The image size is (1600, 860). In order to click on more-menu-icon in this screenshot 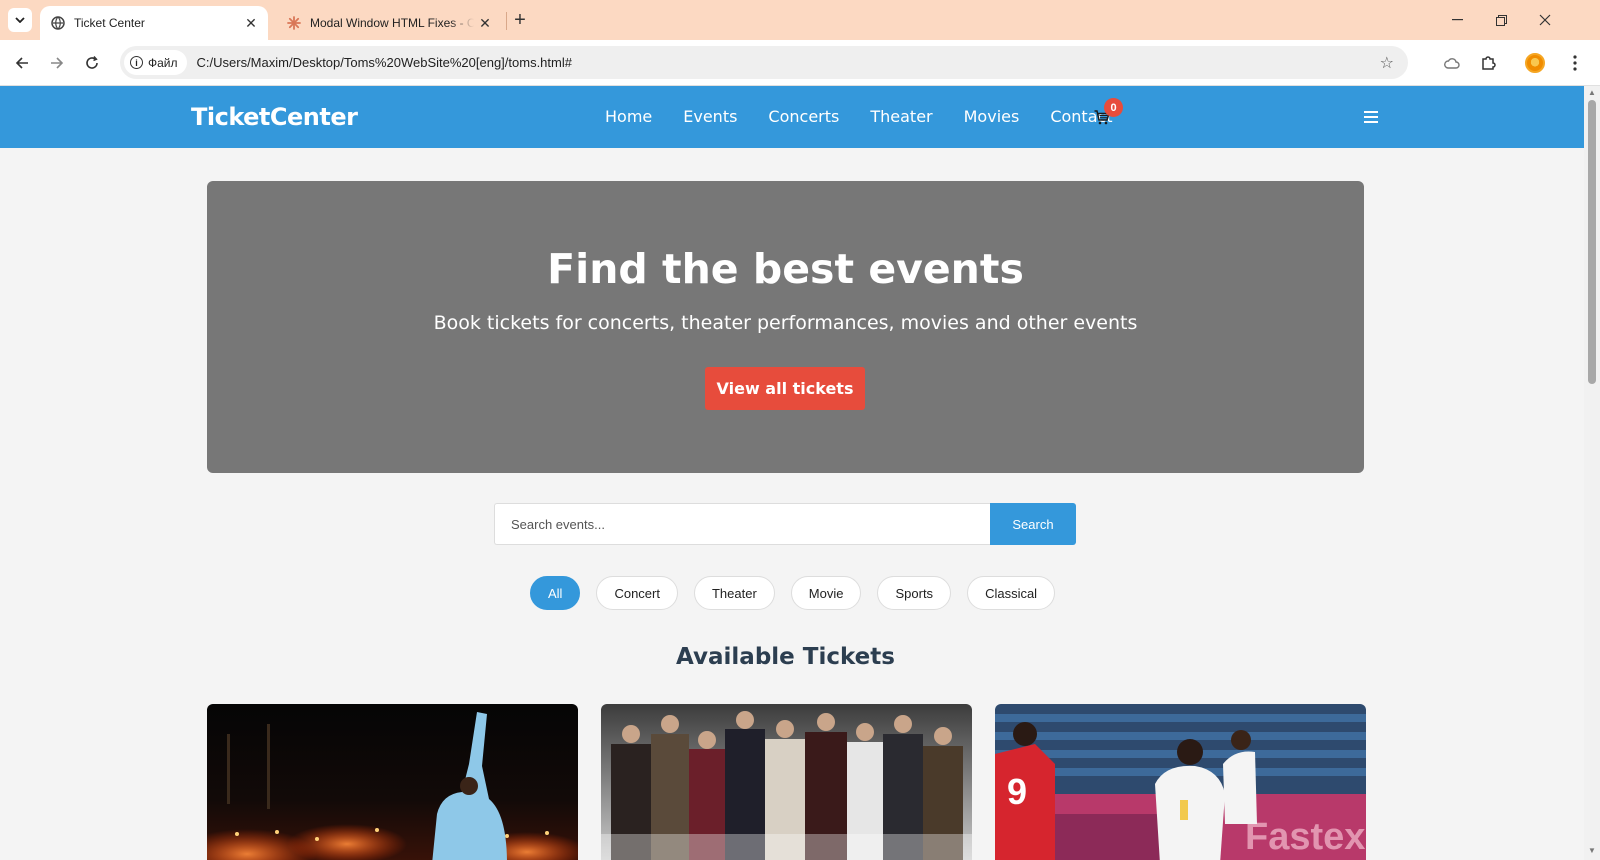, I will do `click(1575, 63)`.